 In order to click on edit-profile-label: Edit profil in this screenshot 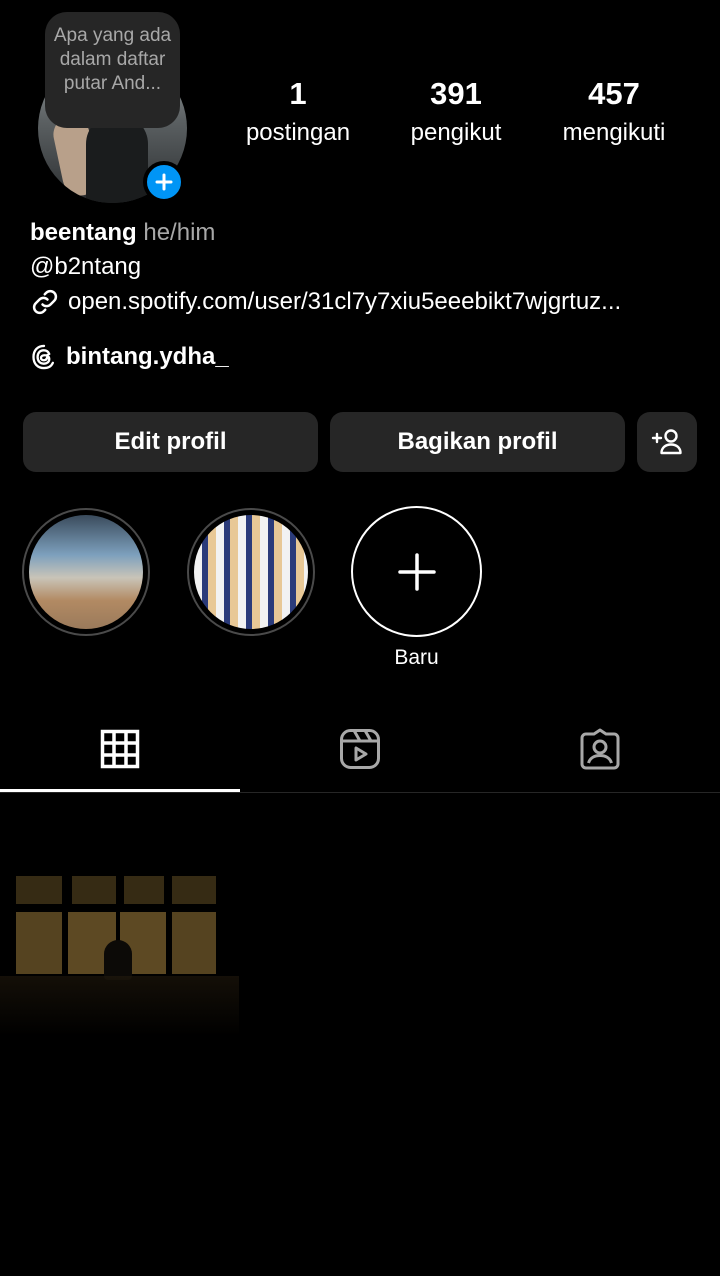, I will do `click(170, 441)`.